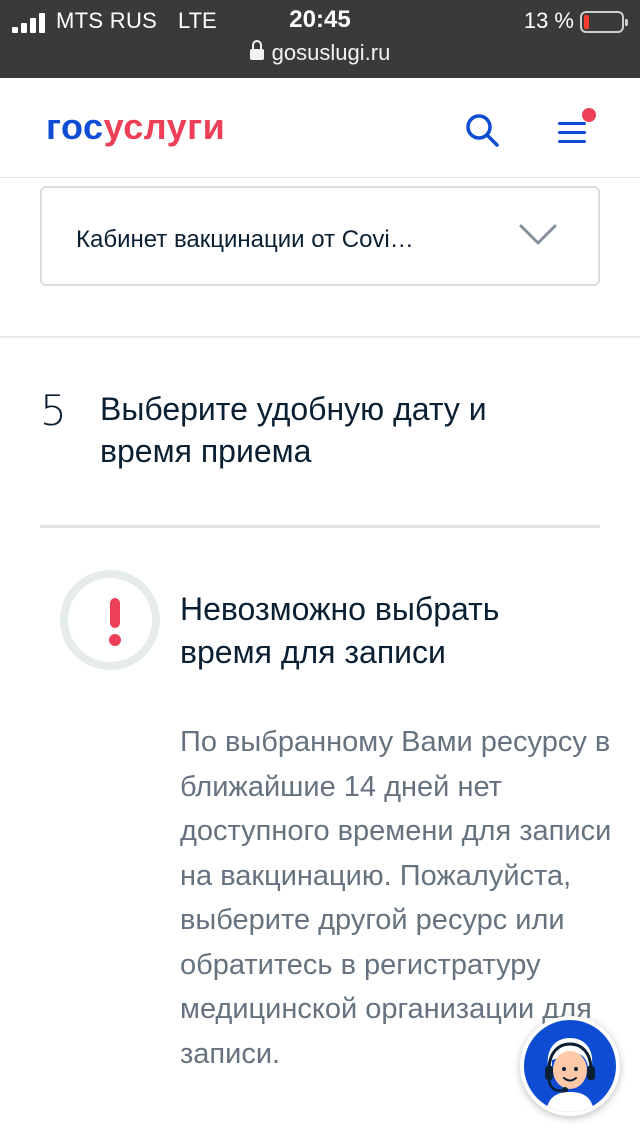  What do you see at coordinates (320, 21) in the screenshot?
I see `status-row: MTS RUS LTE 20:45 13 %` at bounding box center [320, 21].